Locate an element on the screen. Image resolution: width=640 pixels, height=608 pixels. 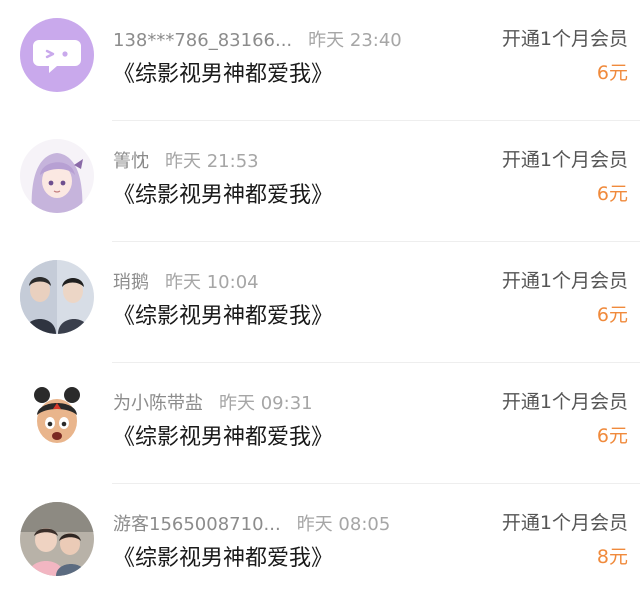
user-name: 箐忱 is located at coordinates (131, 161).